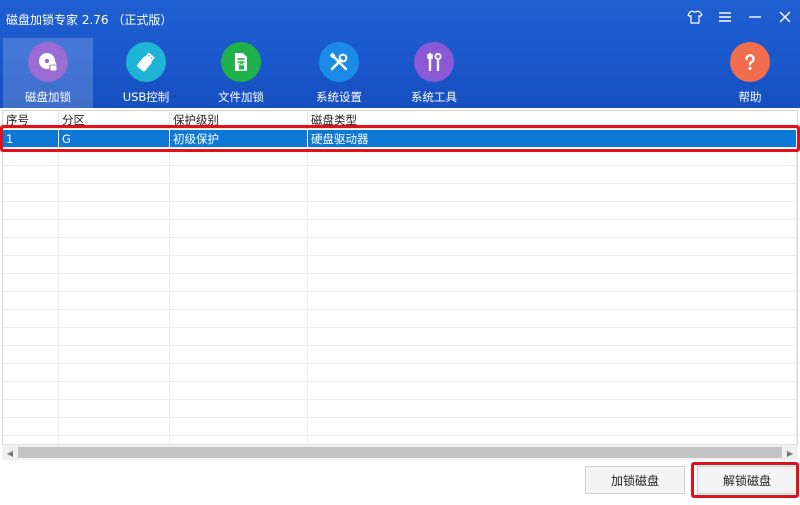 The height and width of the screenshot is (505, 800). I want to click on column-header-partition: 分区, so click(114, 120).